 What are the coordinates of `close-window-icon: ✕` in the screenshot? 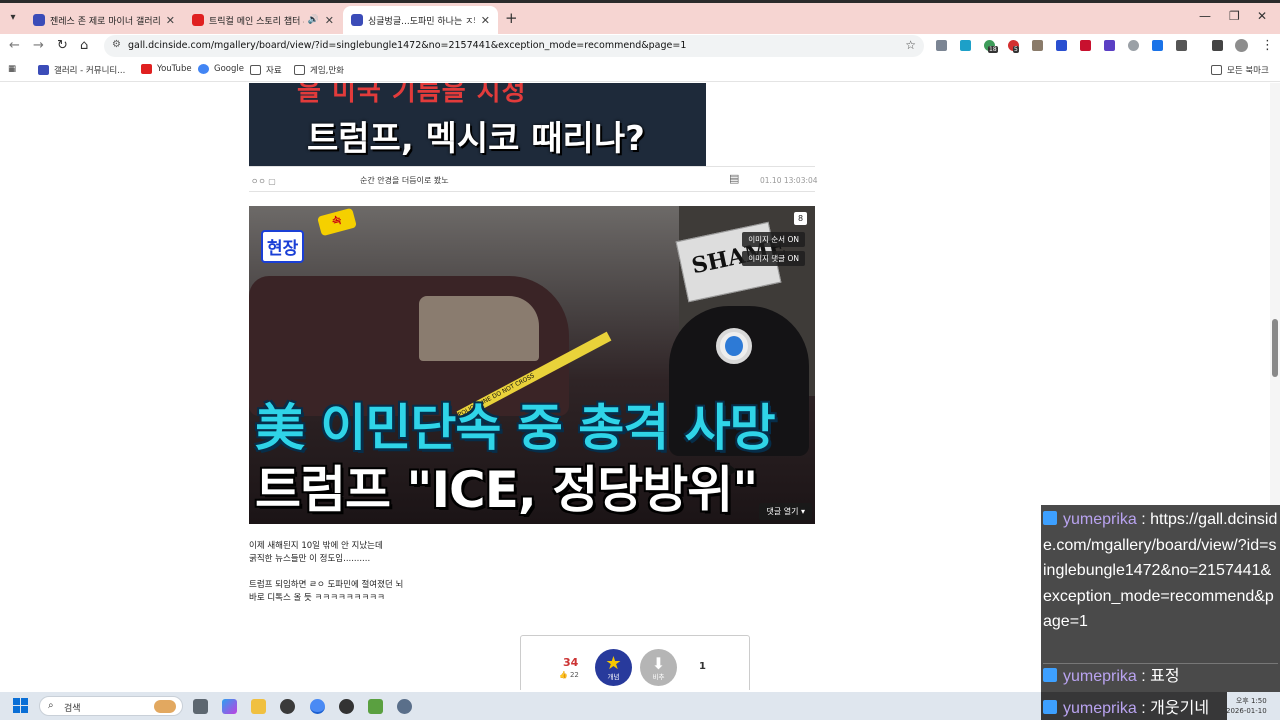 It's located at (1262, 16).